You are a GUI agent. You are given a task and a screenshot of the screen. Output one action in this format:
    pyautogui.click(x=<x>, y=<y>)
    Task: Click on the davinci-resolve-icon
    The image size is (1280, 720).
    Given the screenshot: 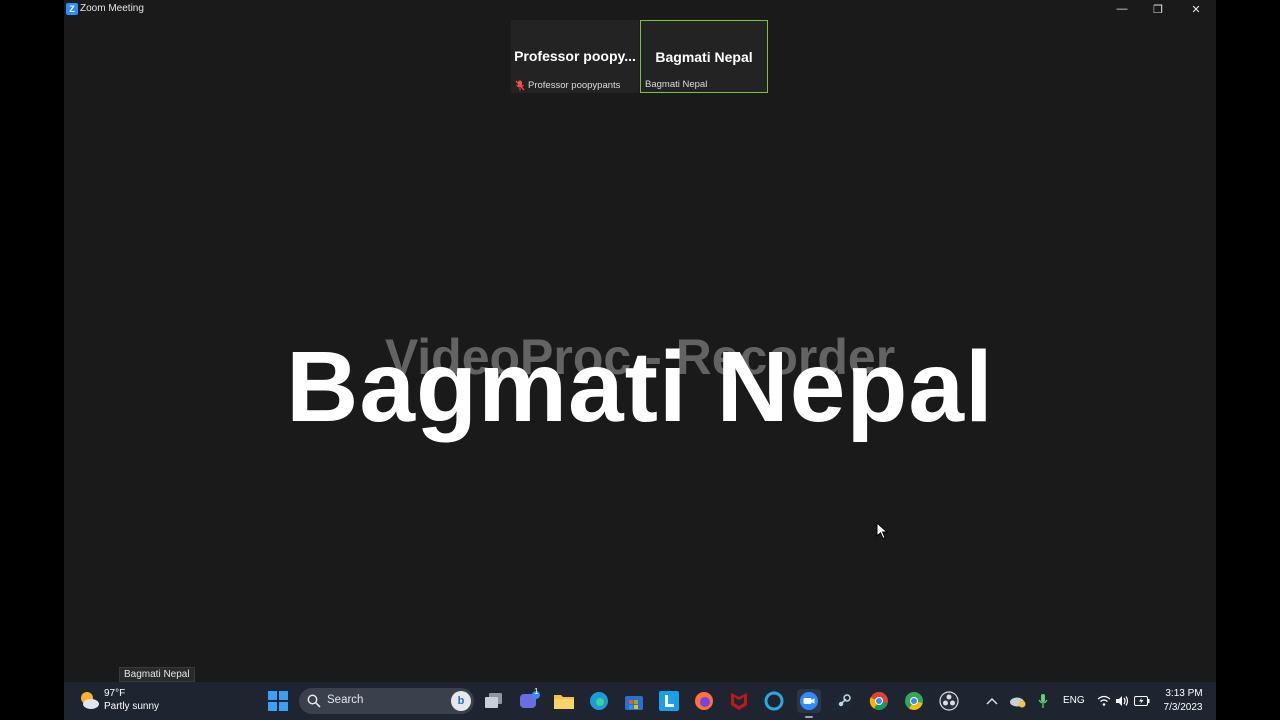 What is the action you would take?
    pyautogui.click(x=949, y=701)
    